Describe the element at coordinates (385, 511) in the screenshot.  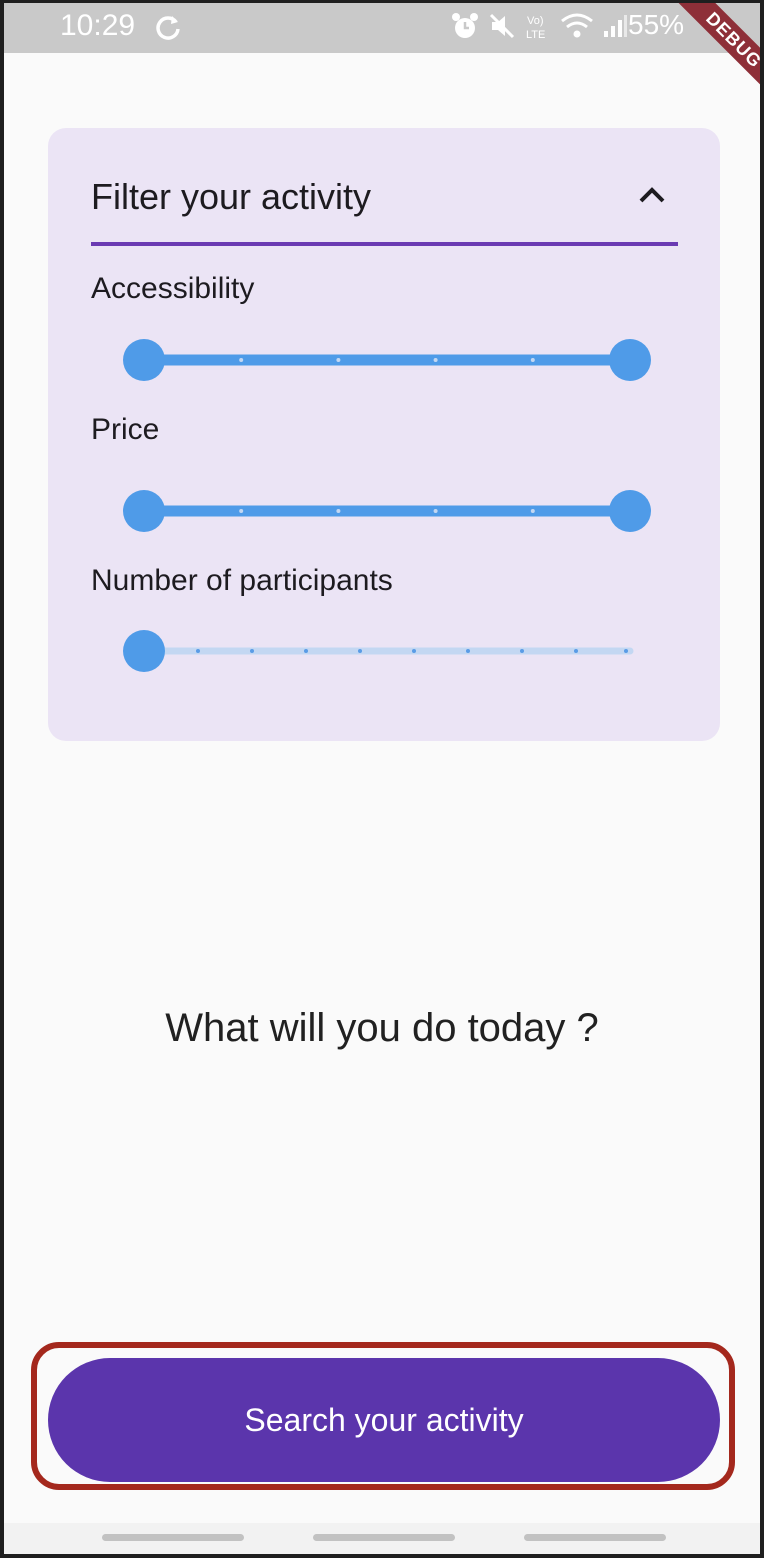
I see `price-range-slider` at that location.